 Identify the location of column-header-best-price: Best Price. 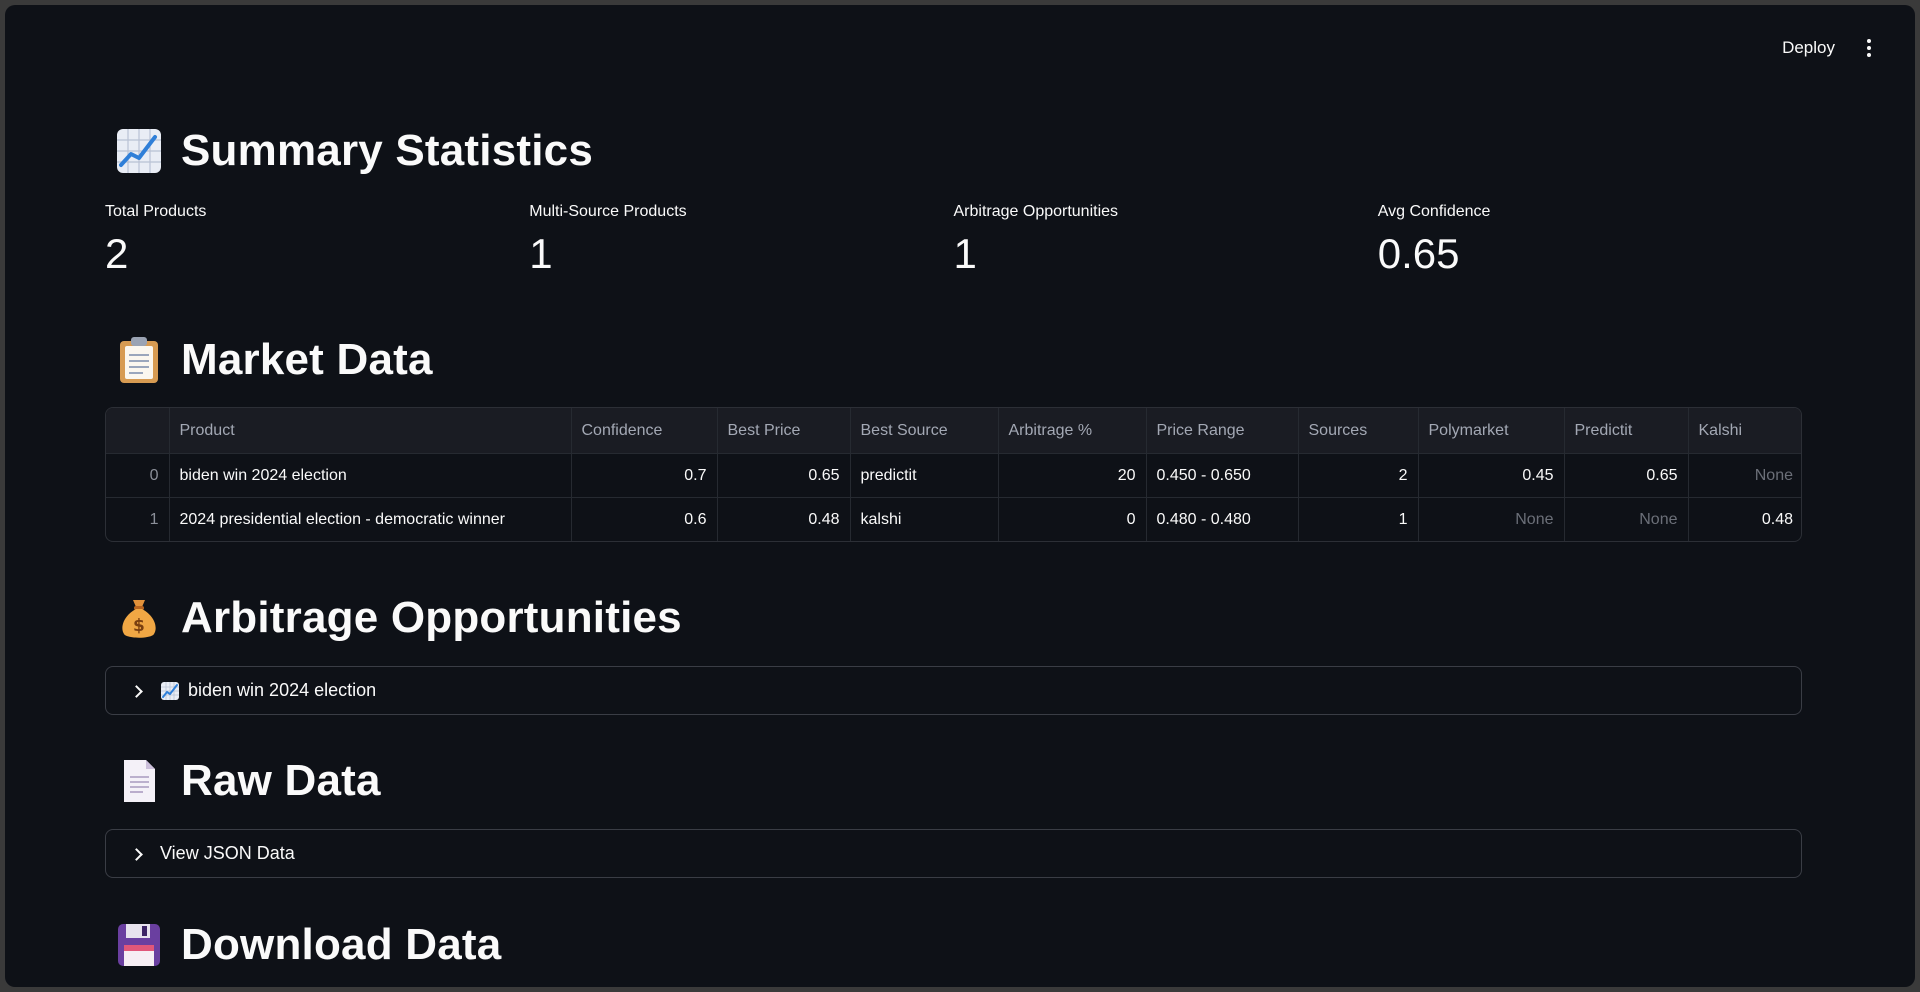
(784, 431).